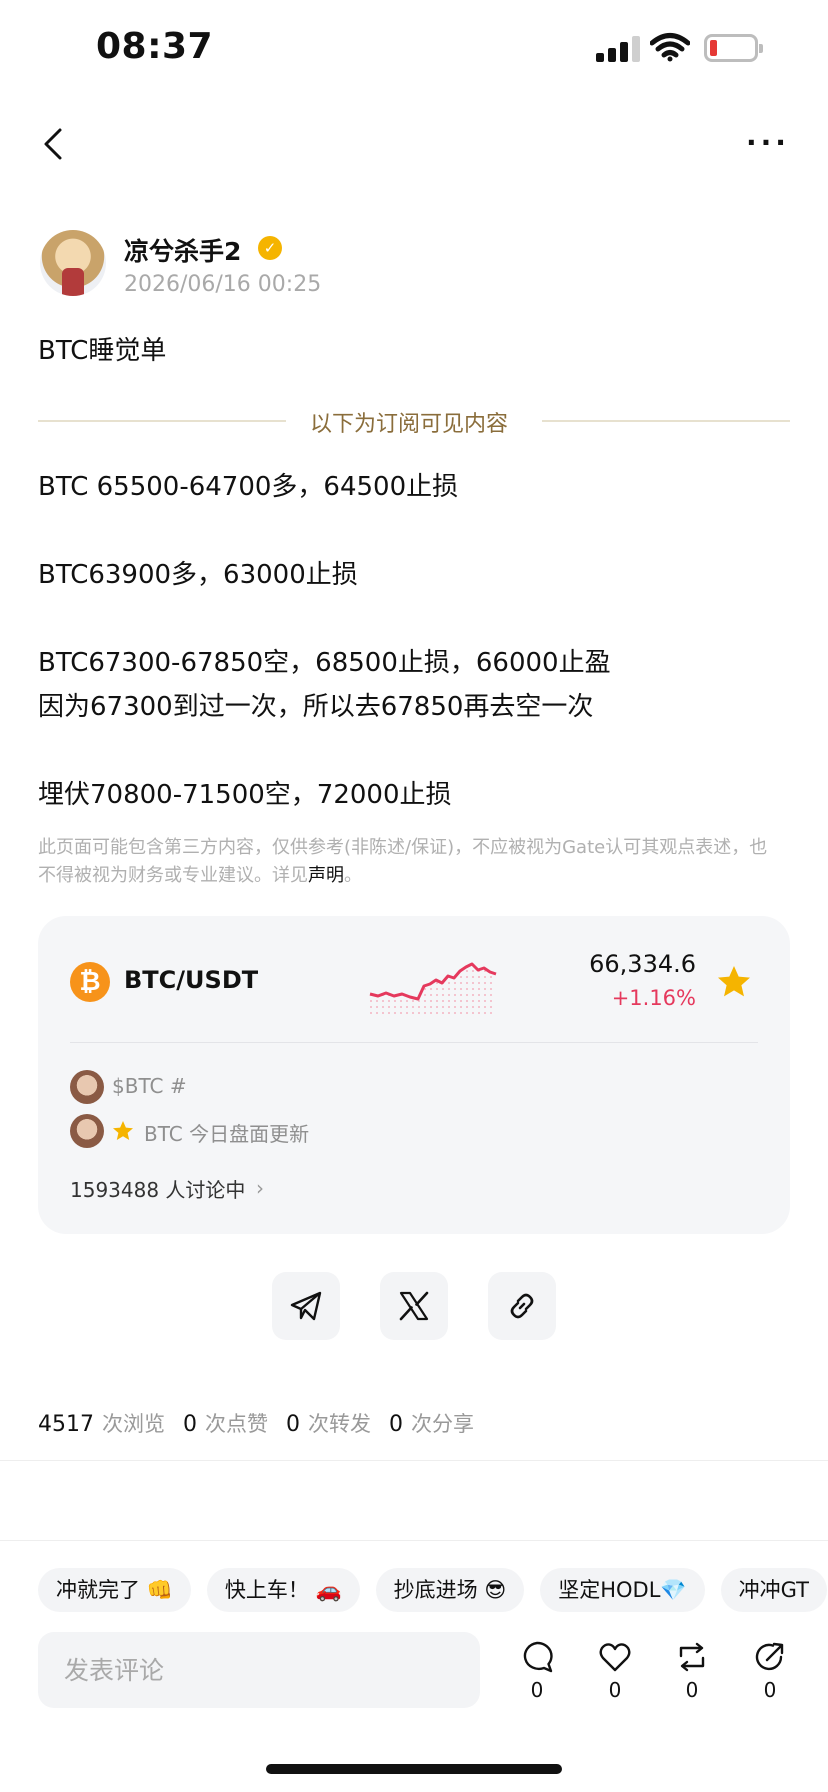 The image size is (828, 1792). Describe the element at coordinates (538, 1657) in the screenshot. I see `comment-icon` at that location.